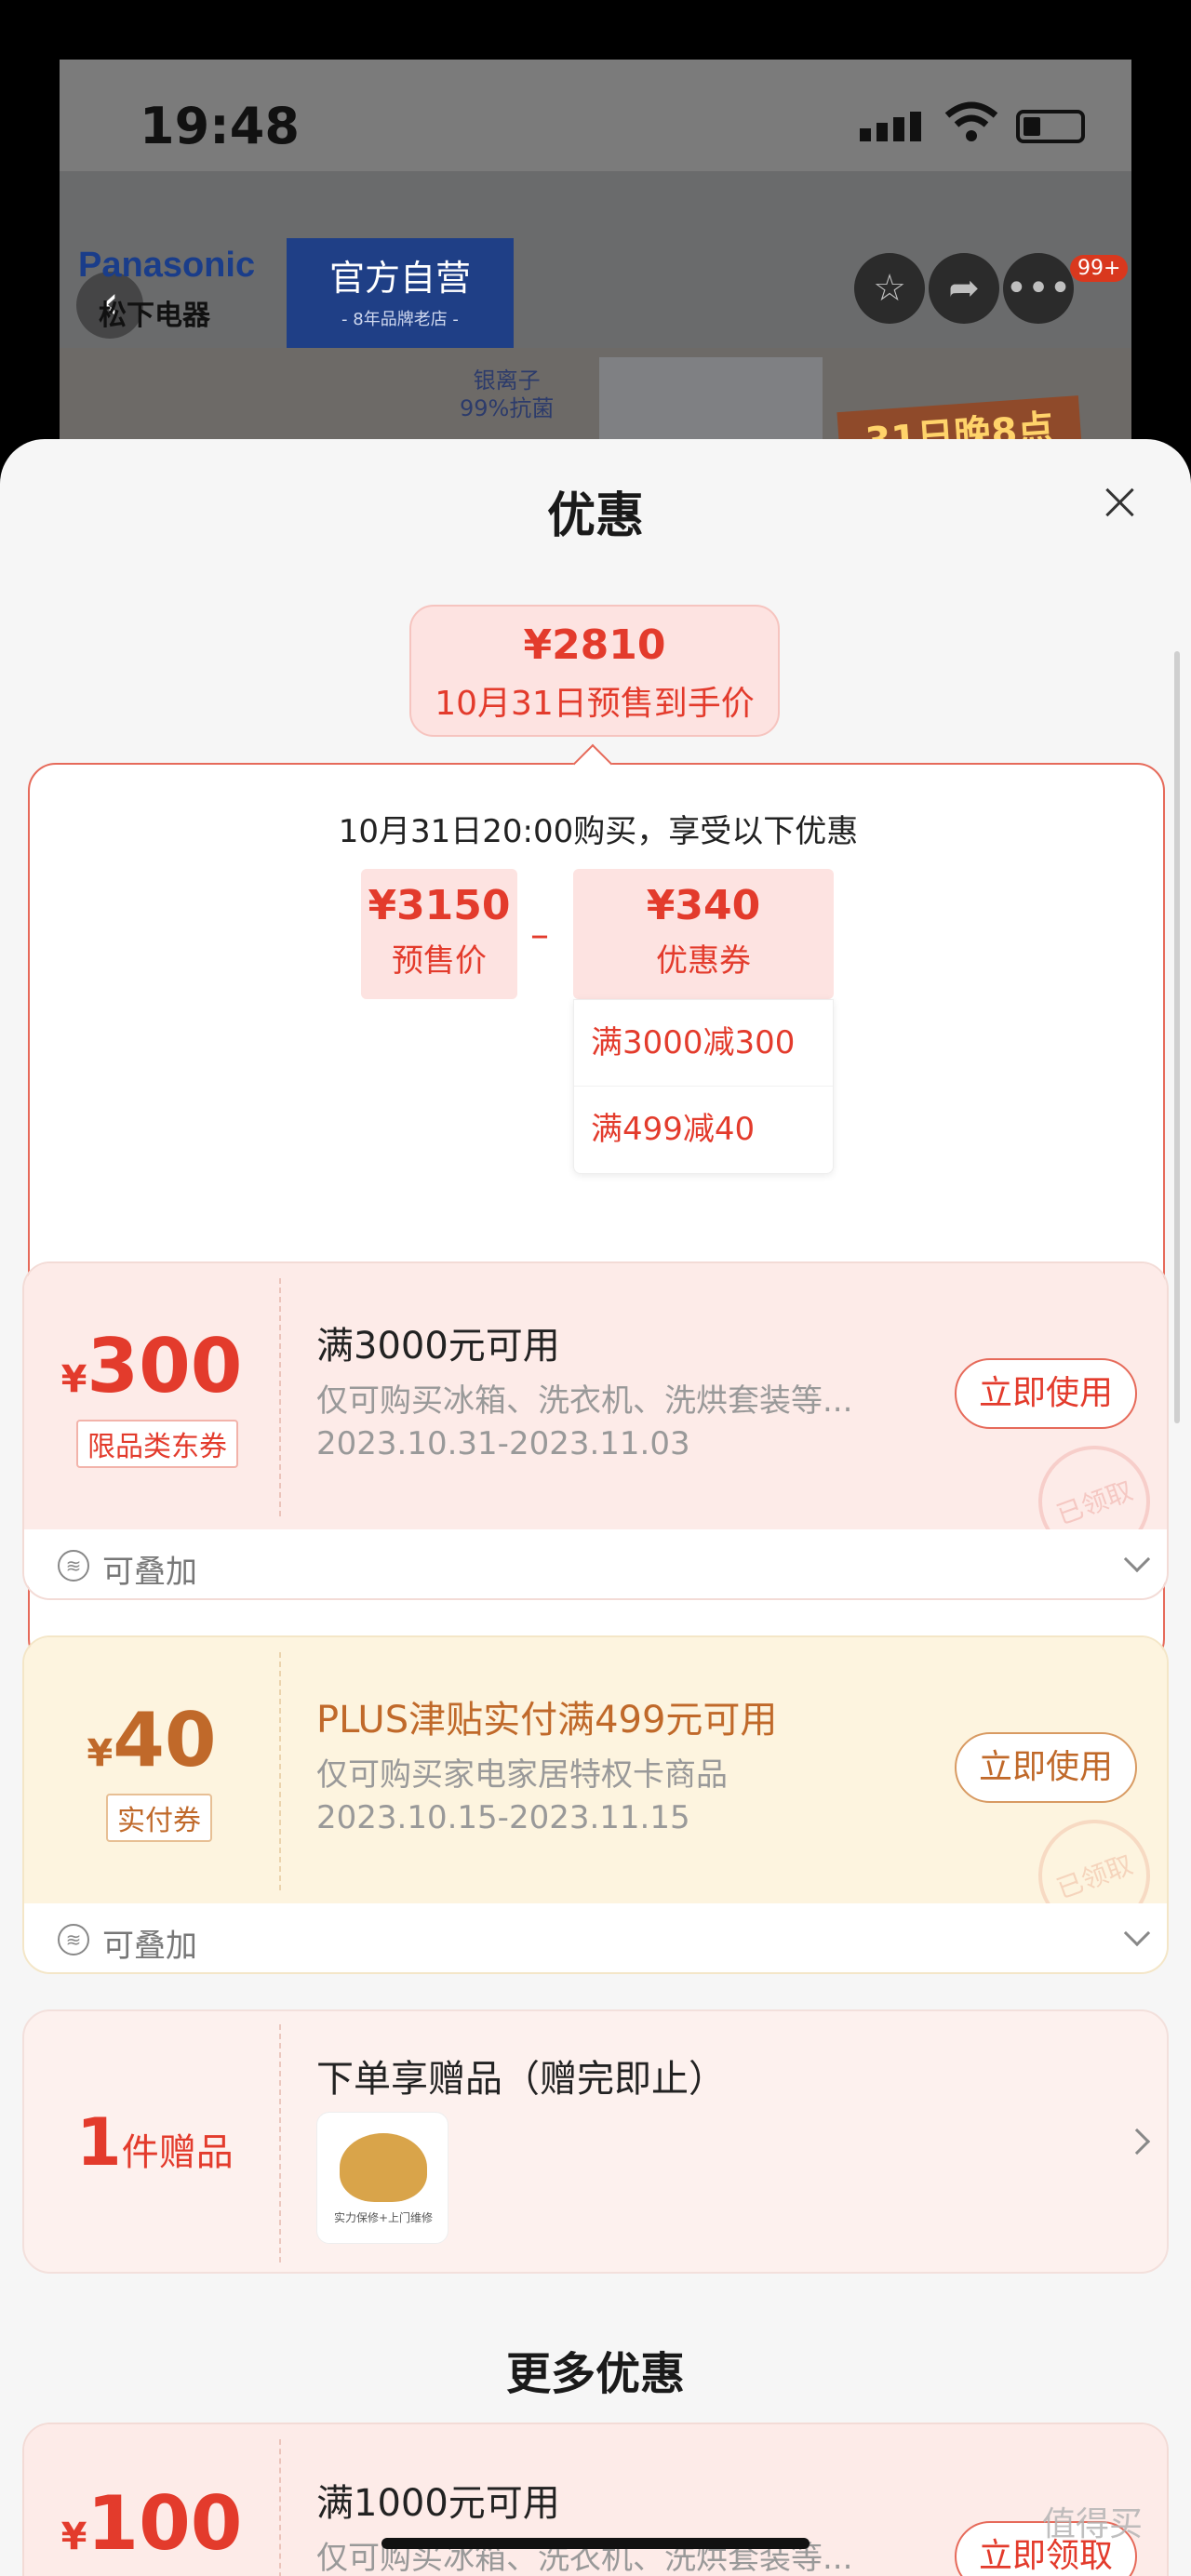 The width and height of the screenshot is (1191, 2576). I want to click on chevron-right-icon, so click(1137, 2142).